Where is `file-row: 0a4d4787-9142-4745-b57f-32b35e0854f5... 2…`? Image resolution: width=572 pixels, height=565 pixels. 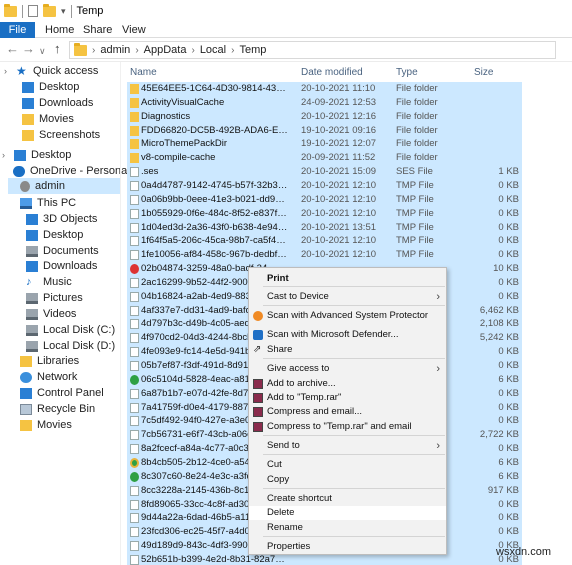
file-row: 0a4d4787-9142-4745-b57f-32b35e0854f5... 2… is located at coordinates (324, 185).